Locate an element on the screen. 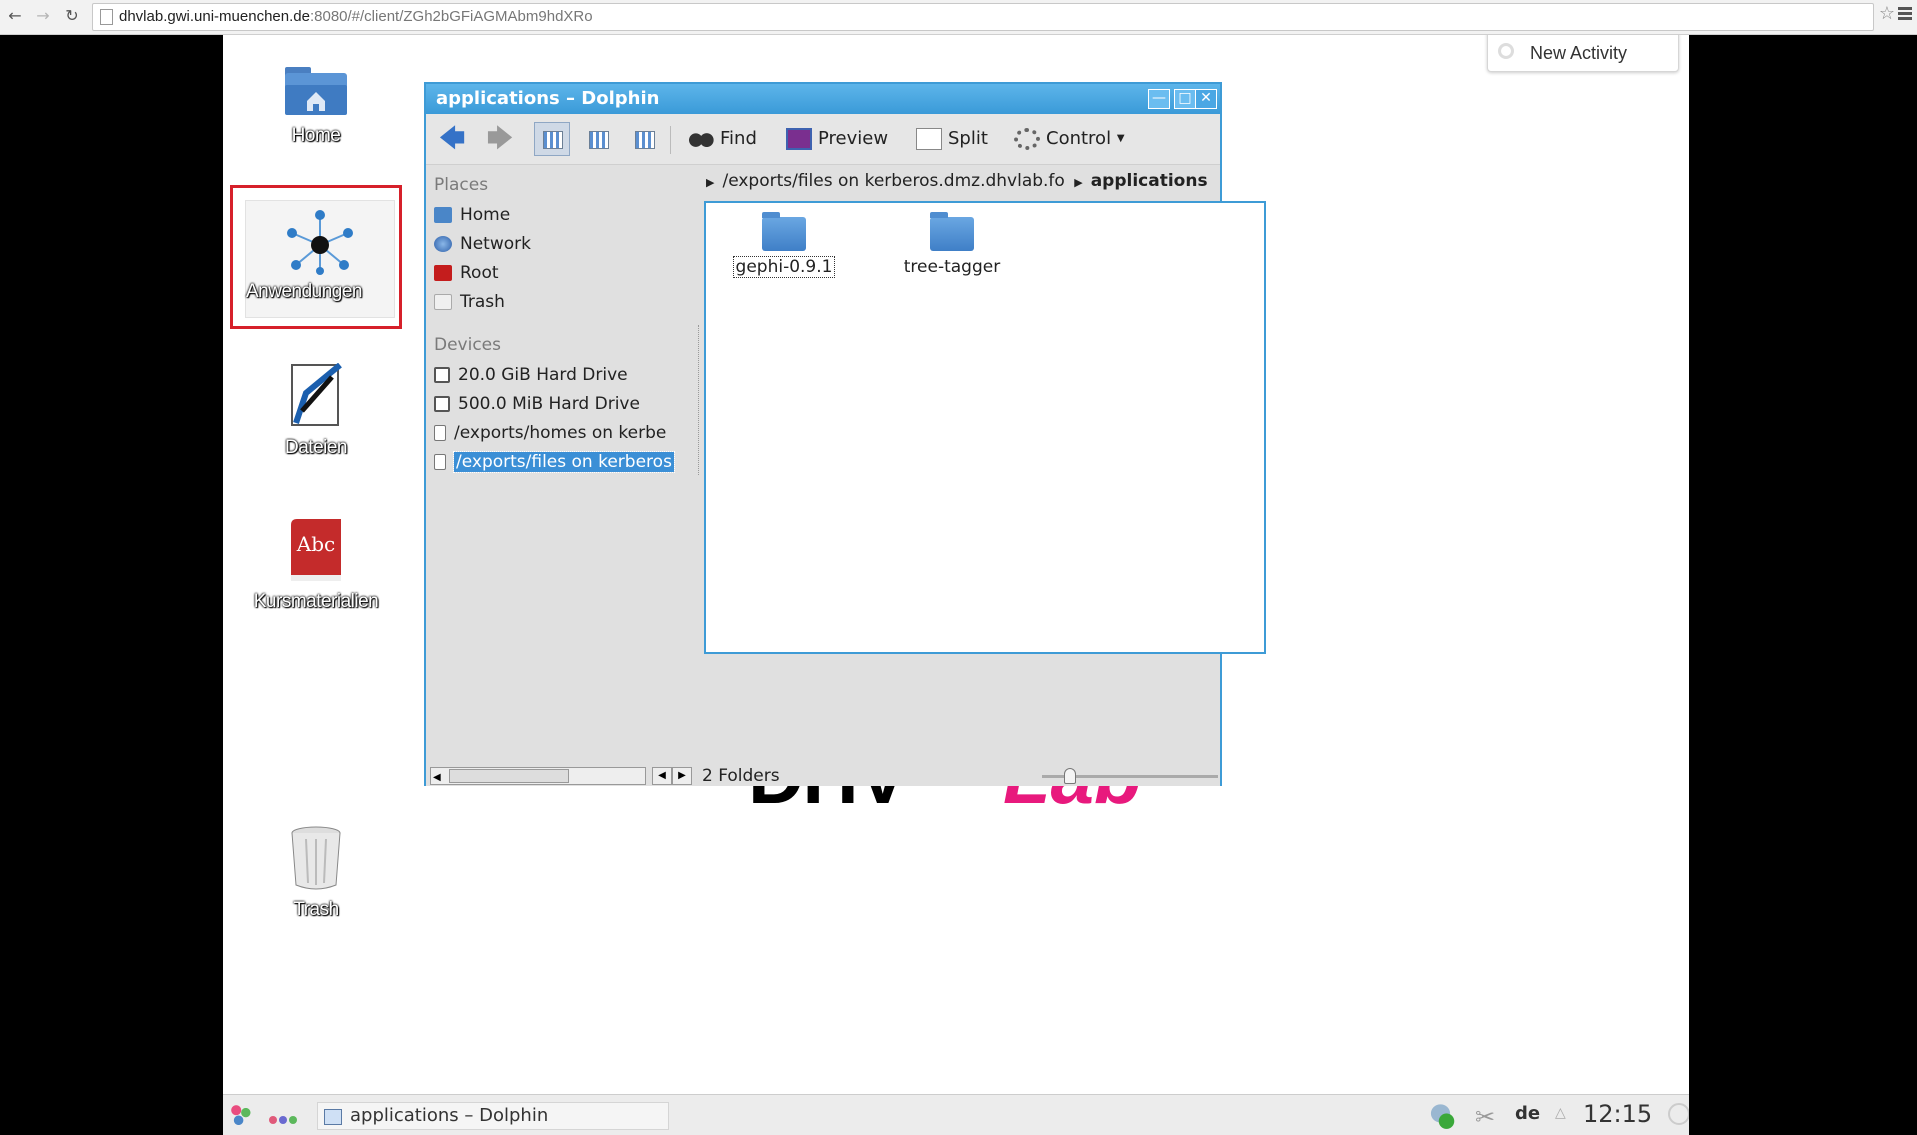 The height and width of the screenshot is (1135, 1917). desktop-icon-files: Dateien is located at coordinates (316, 410).